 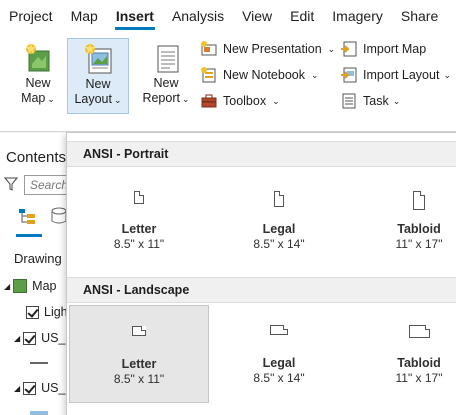 What do you see at coordinates (261, 290) in the screenshot?
I see `section-header-landscape: ANSI - Landscape` at bounding box center [261, 290].